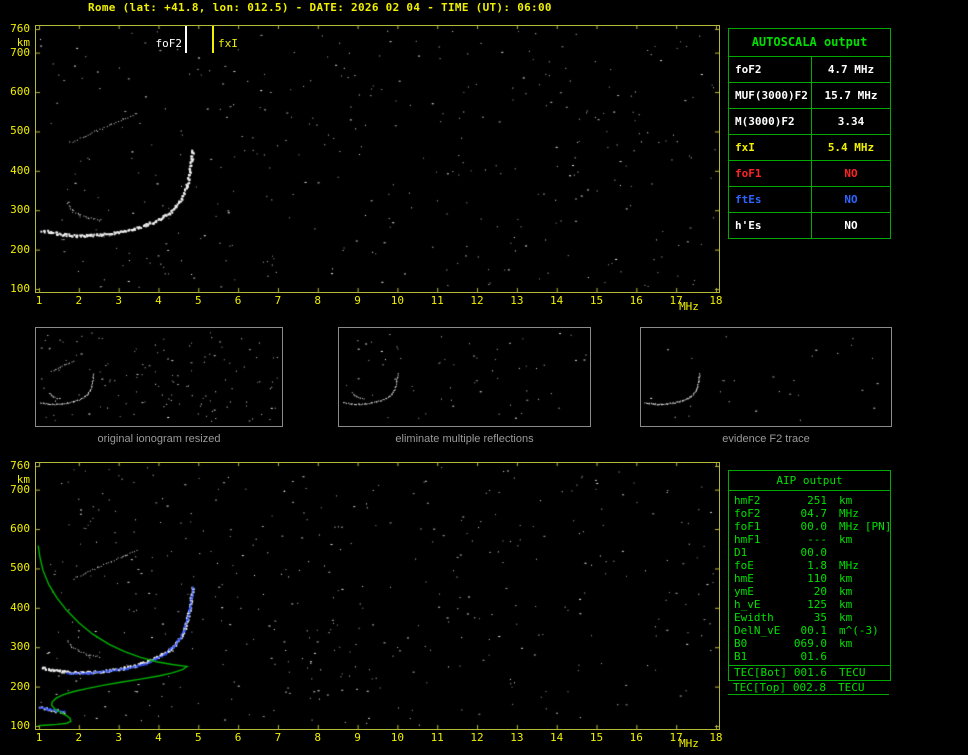 This screenshot has height=755, width=968. I want to click on aip-row-value: 00.1, so click(814, 630).